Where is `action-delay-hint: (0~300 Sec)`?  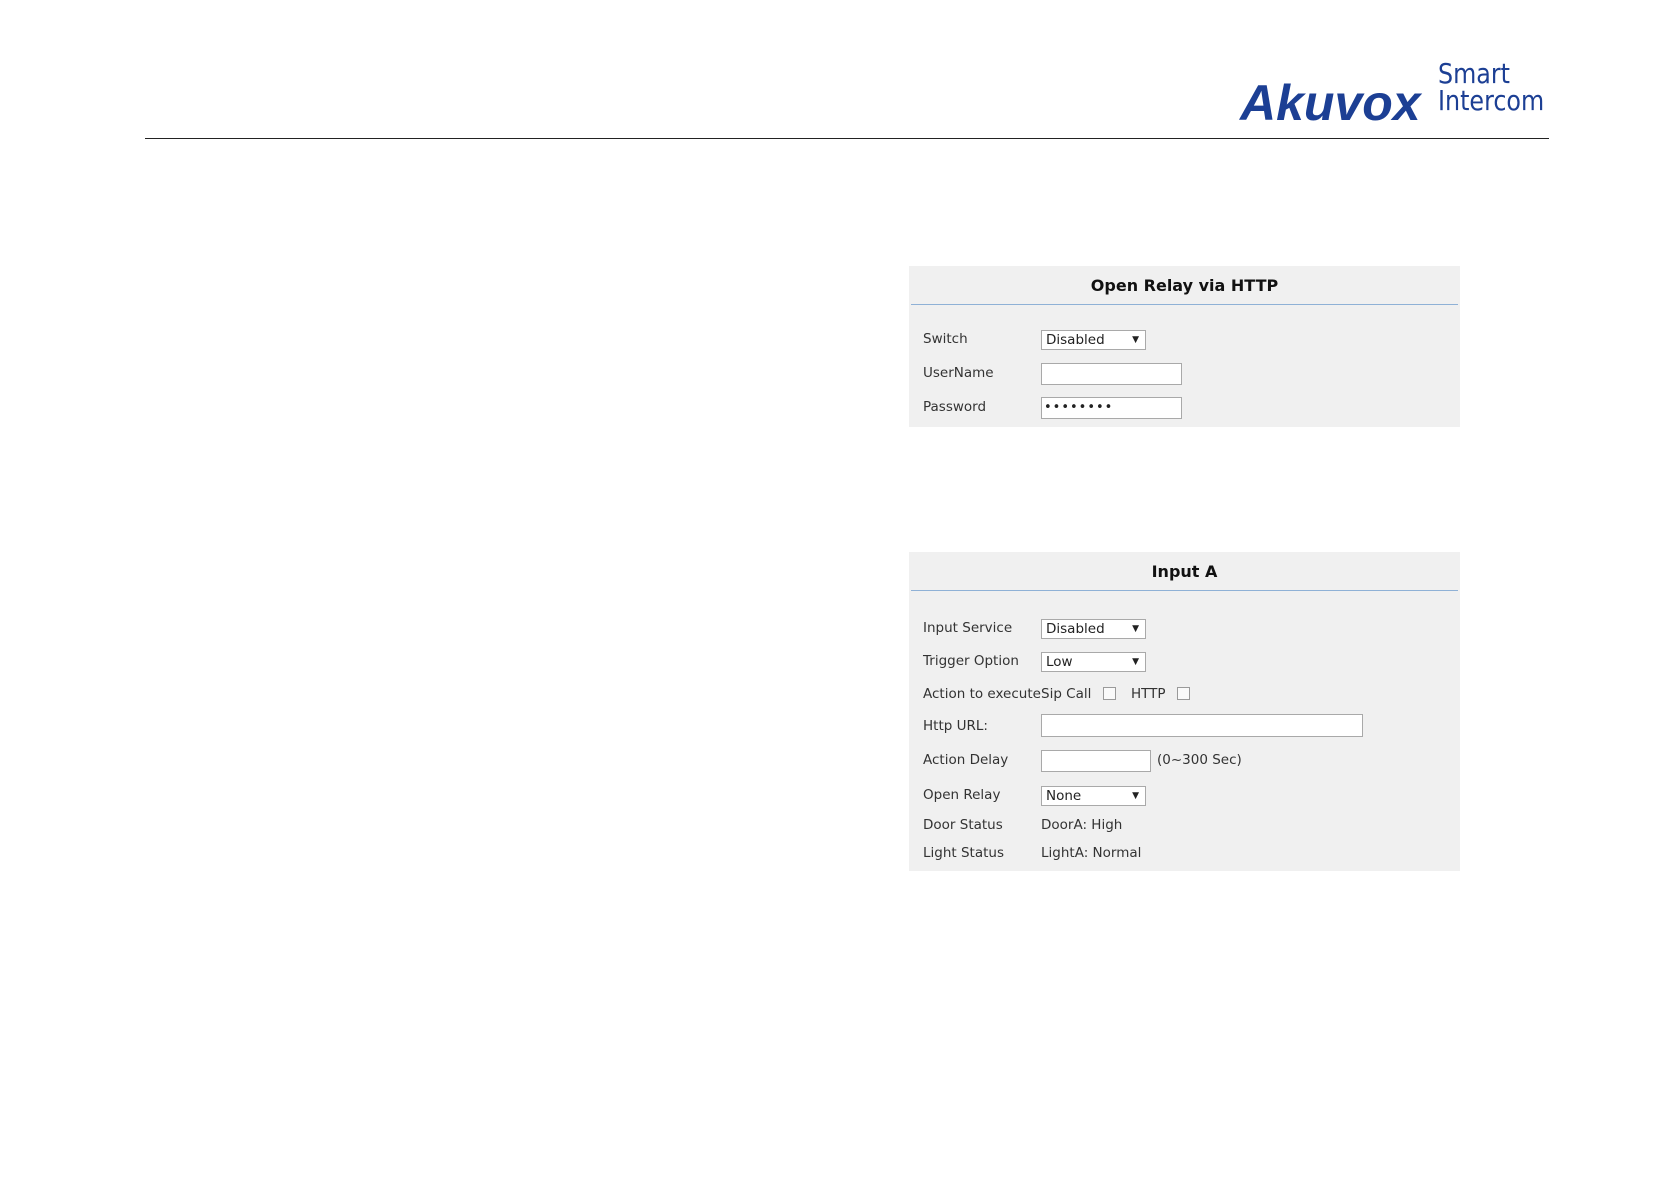 action-delay-hint: (0~300 Sec) is located at coordinates (1199, 760).